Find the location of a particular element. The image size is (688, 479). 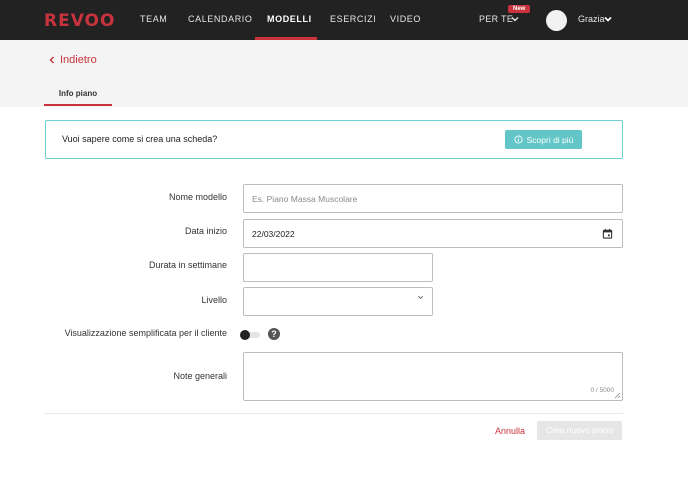

help-icon: ? is located at coordinates (274, 334).